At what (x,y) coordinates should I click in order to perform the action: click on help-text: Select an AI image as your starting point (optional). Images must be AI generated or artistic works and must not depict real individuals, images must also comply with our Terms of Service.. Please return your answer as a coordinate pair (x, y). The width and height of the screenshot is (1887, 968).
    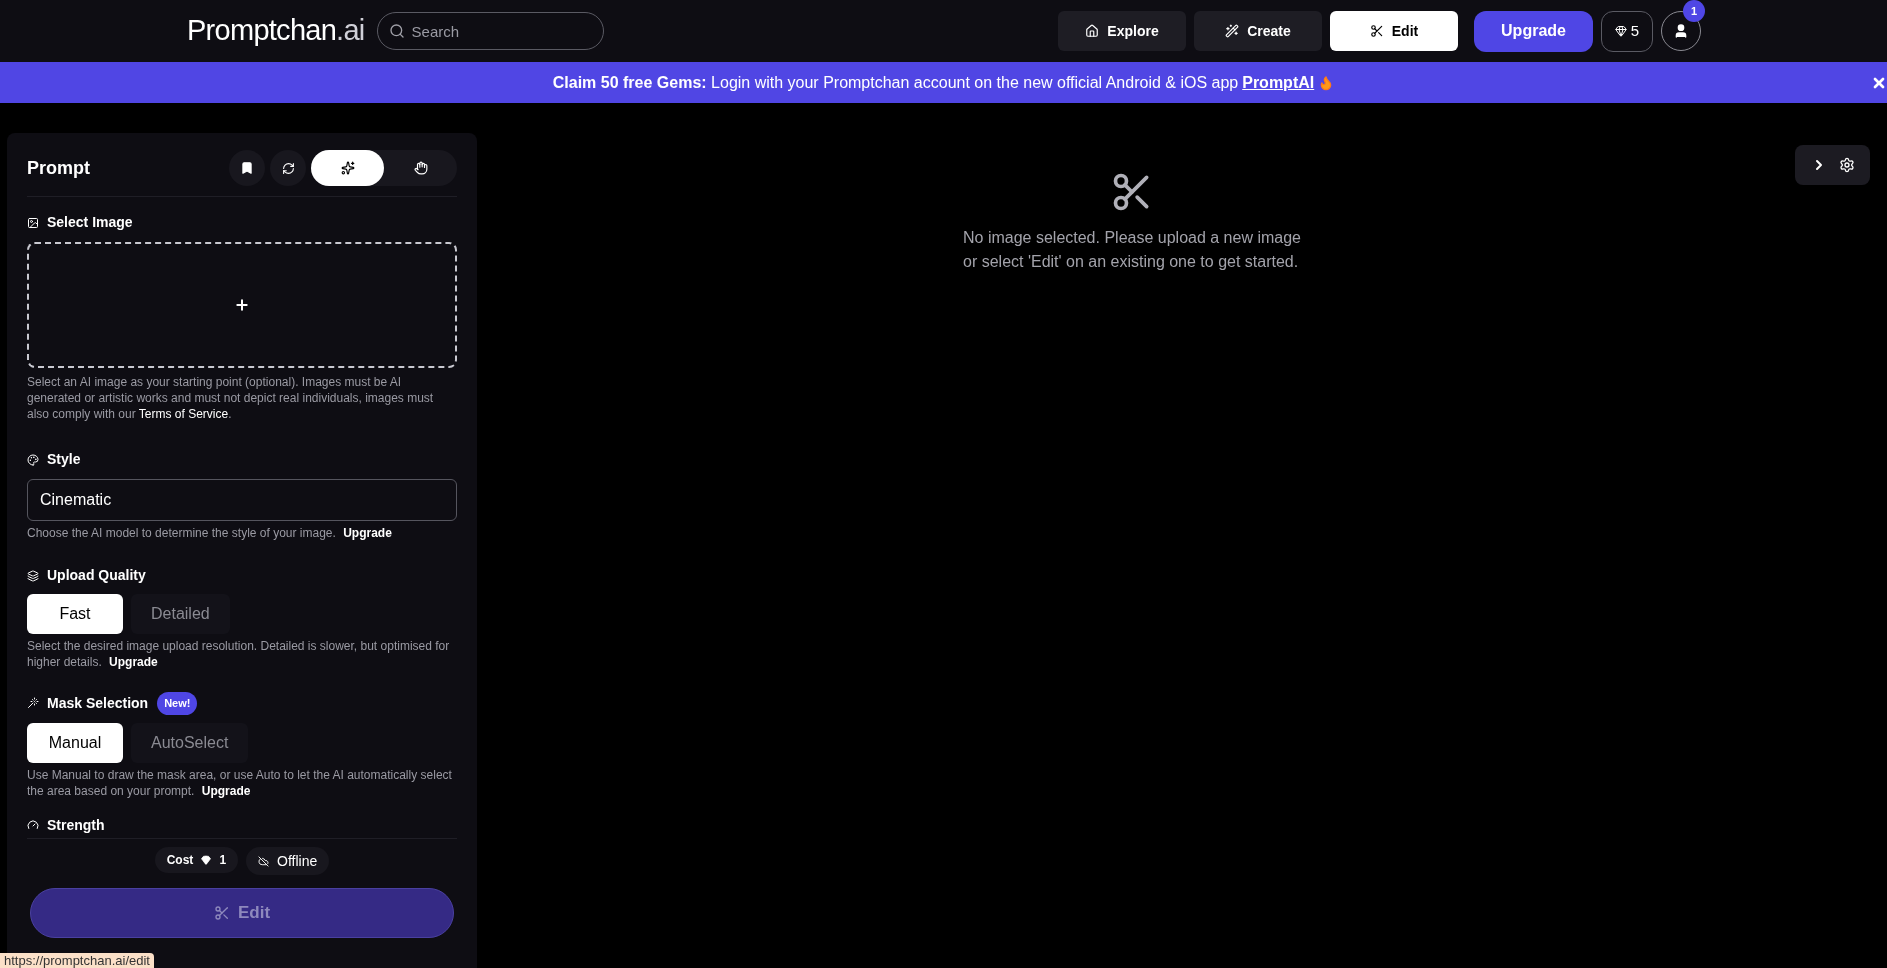
    Looking at the image, I should click on (231, 398).